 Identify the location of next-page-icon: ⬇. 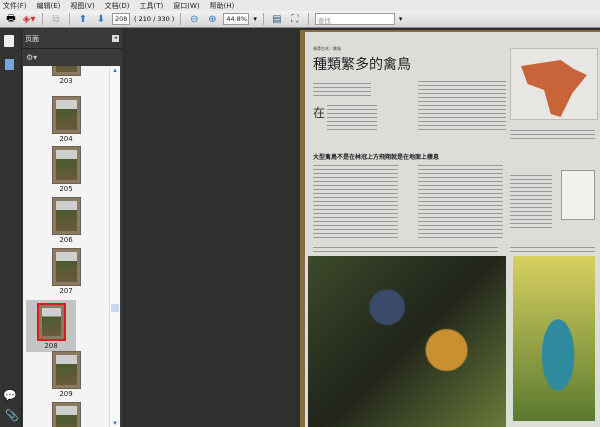
(101, 19).